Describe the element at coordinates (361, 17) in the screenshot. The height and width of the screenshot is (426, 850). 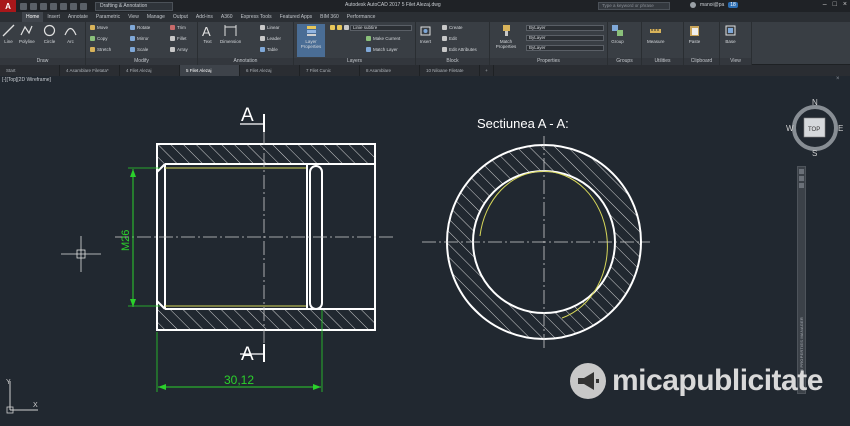
I see `tab-performance: Performance` at that location.